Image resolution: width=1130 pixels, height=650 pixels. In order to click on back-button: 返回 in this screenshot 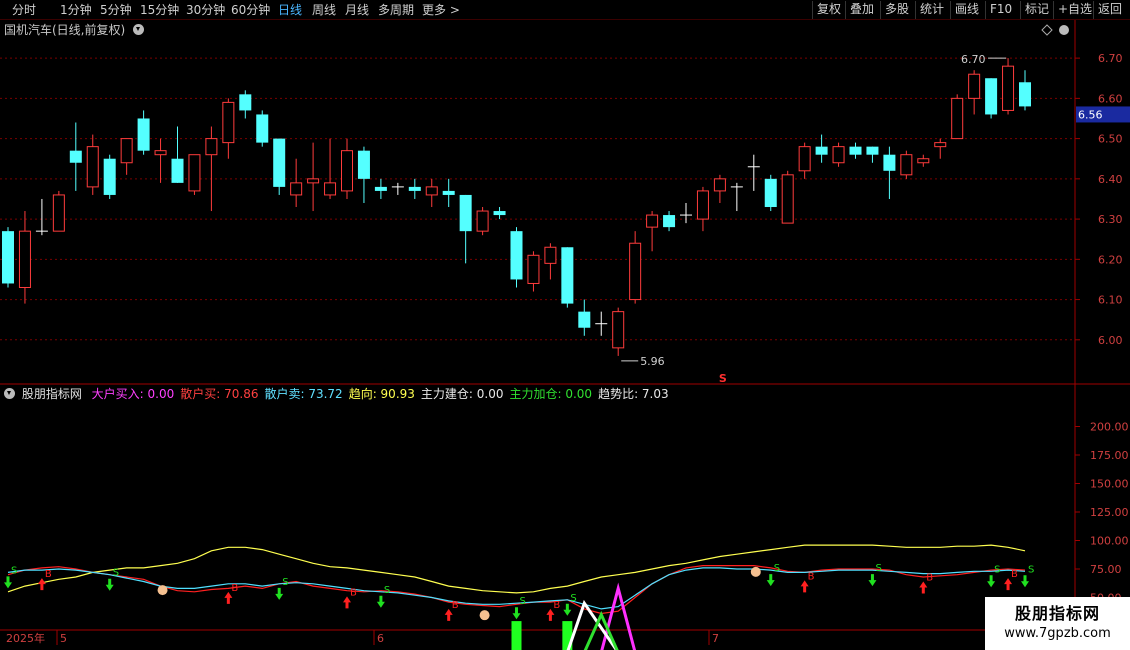, I will do `click(1109, 10)`.